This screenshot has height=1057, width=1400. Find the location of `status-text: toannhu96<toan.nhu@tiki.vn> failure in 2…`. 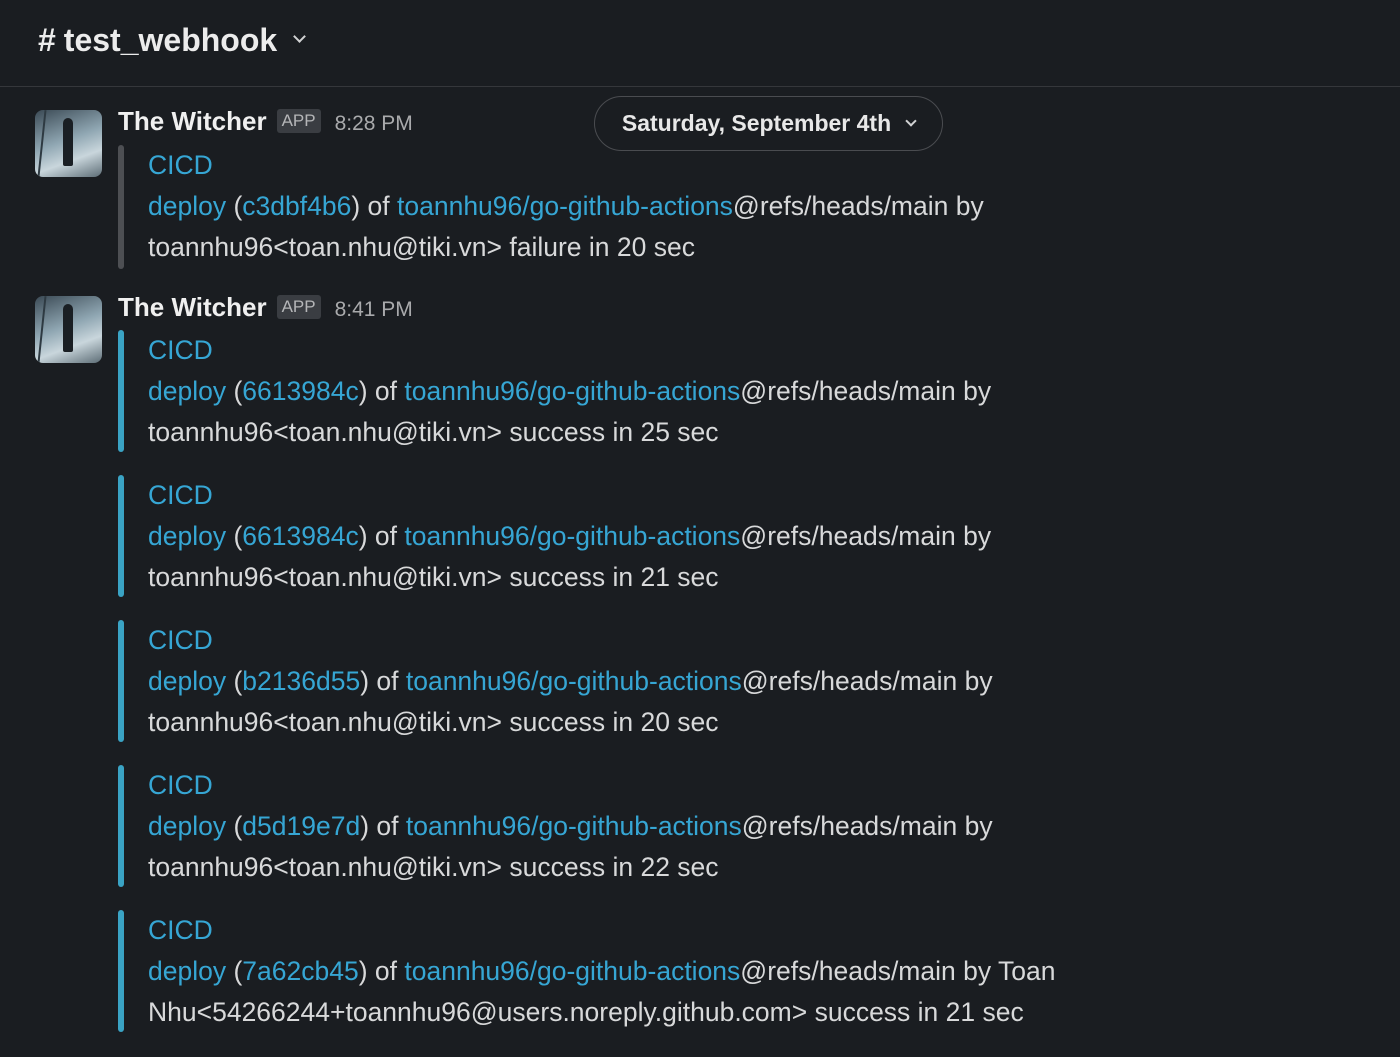

status-text: toannhu96<toan.nhu@tiki.vn> failure in 2… is located at coordinates (421, 247).